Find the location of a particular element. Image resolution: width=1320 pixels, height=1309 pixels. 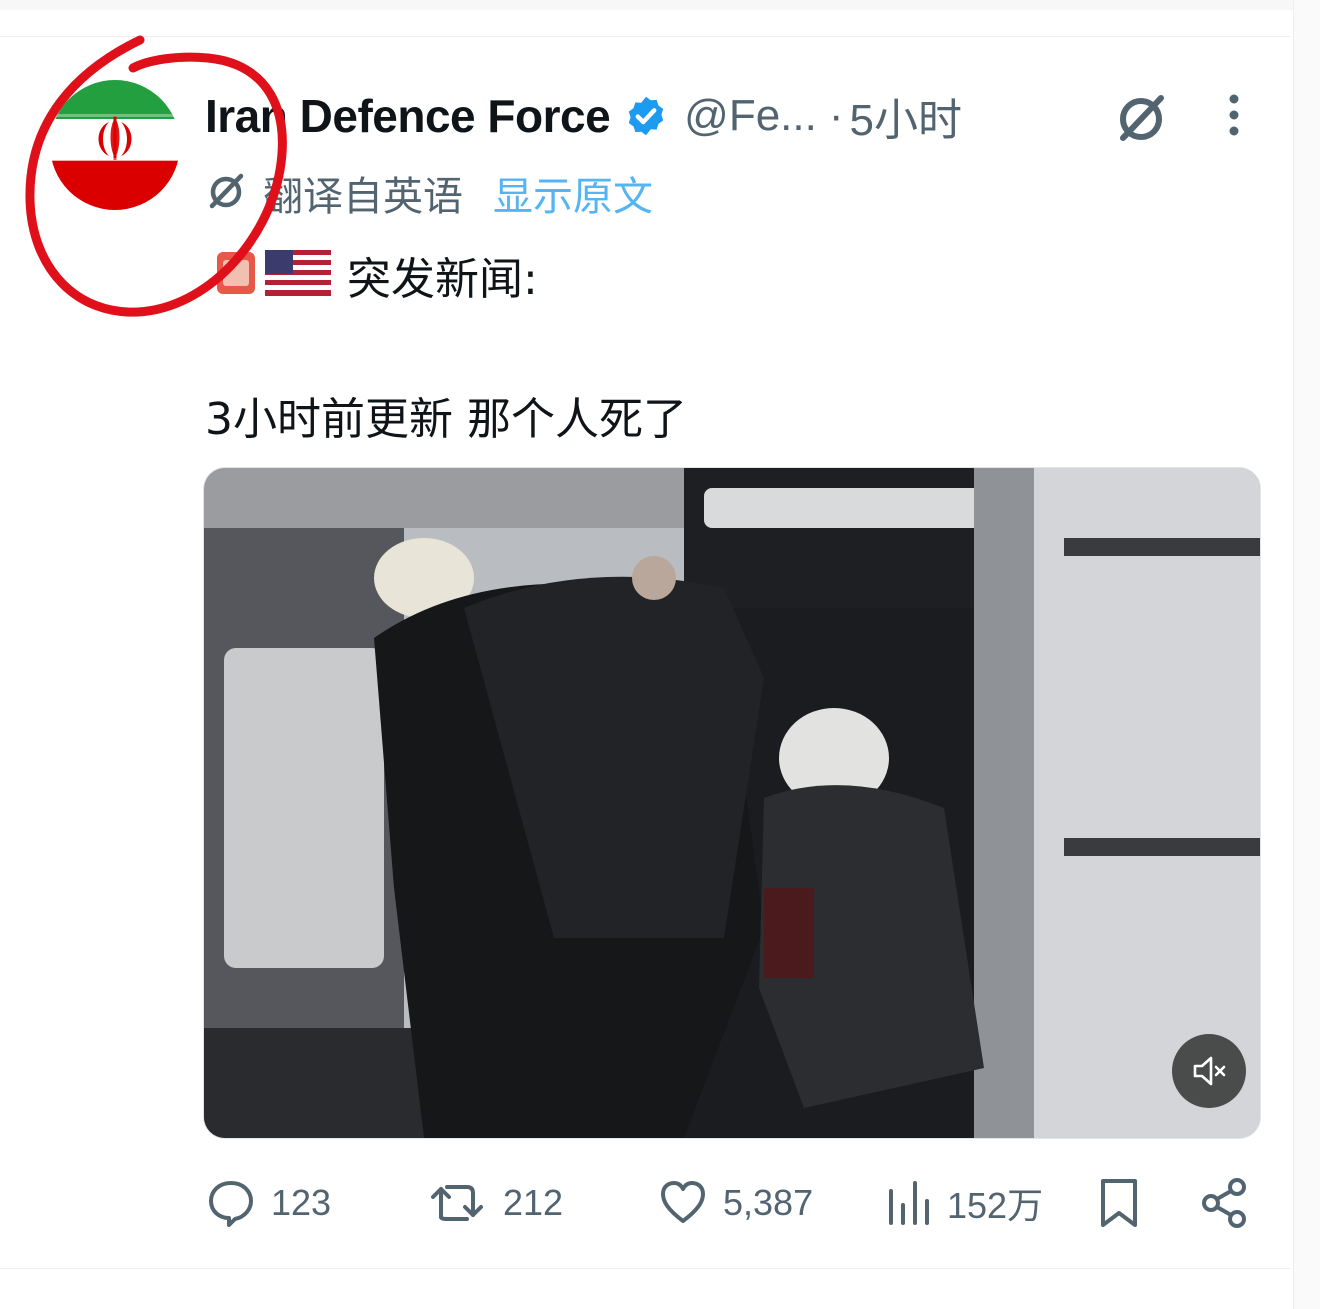

iran-emblem-icon is located at coordinates (115, 137).